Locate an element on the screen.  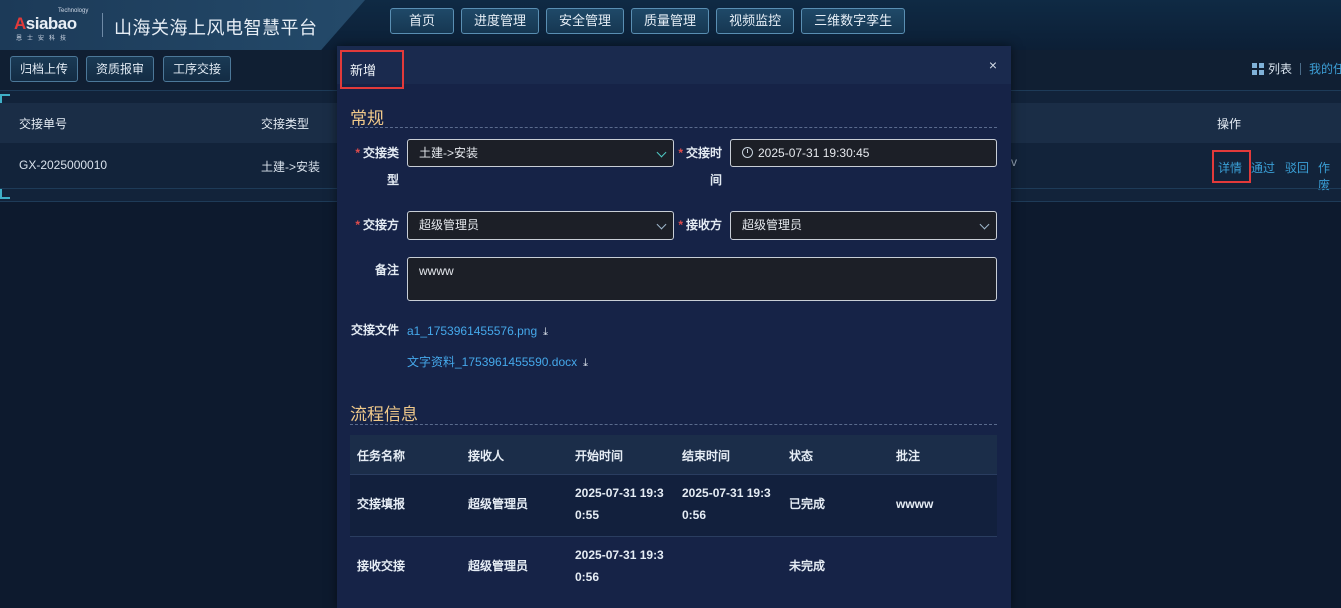
section-flow-title: 流程信息 is located at coordinates (384, 414).